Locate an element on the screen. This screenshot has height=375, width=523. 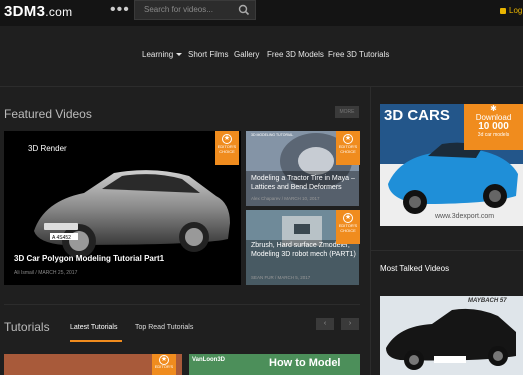
side-video-2-meta: SEAN FUR / MARCH 5, 2017 is located at coordinates (281, 277).